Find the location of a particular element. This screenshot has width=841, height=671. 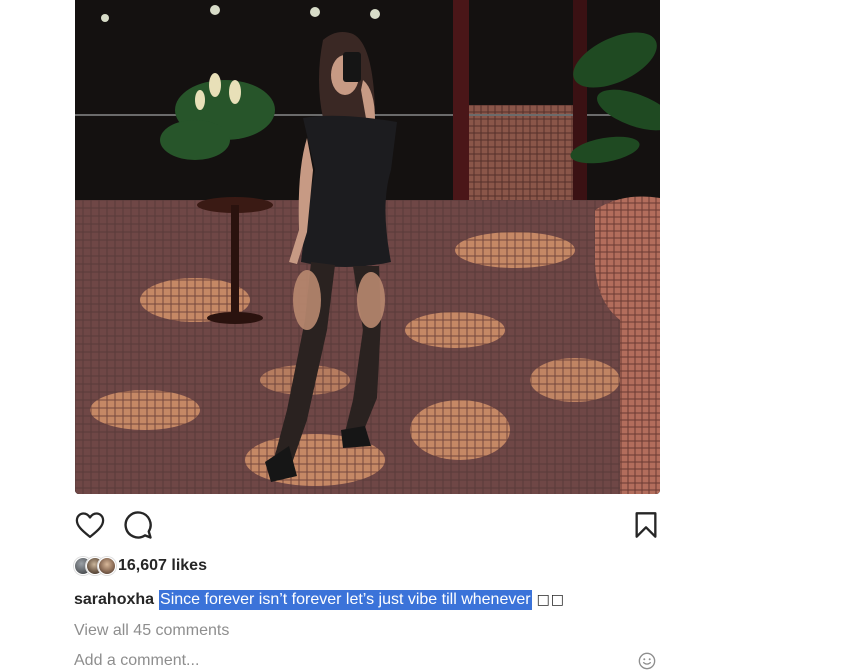

save-button is located at coordinates (646, 525).